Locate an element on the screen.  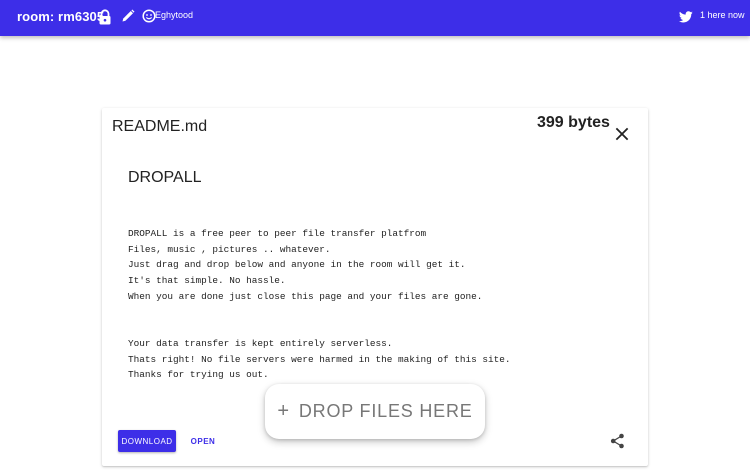
share-icon is located at coordinates (617, 441).